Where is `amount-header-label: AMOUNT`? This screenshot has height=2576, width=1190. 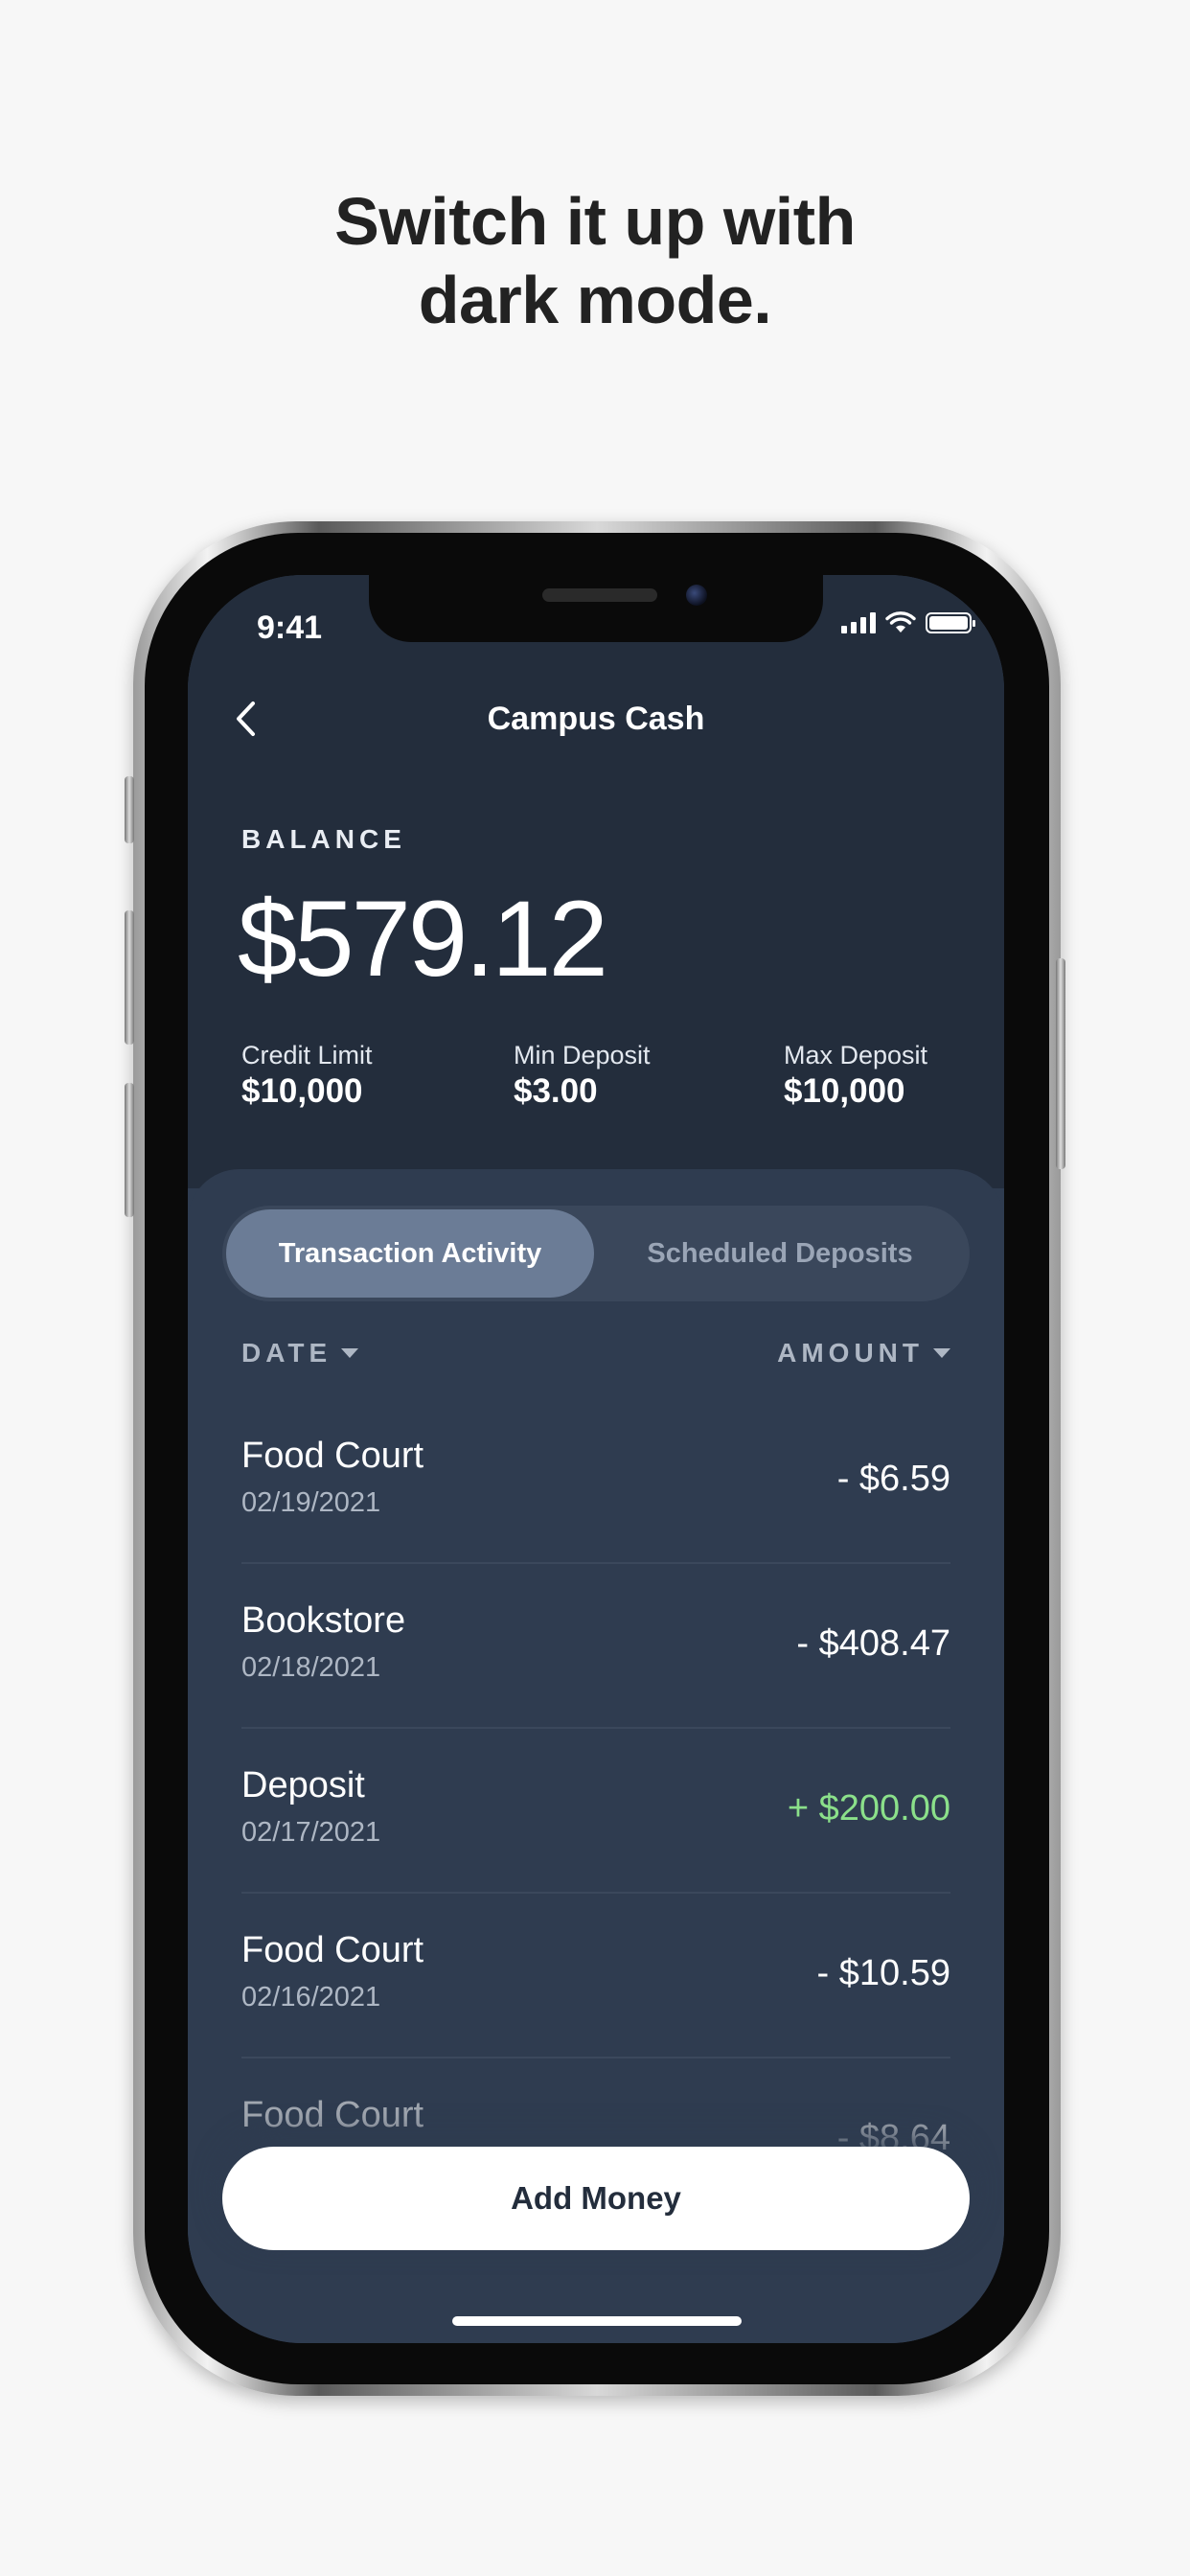 amount-header-label: AMOUNT is located at coordinates (851, 1353).